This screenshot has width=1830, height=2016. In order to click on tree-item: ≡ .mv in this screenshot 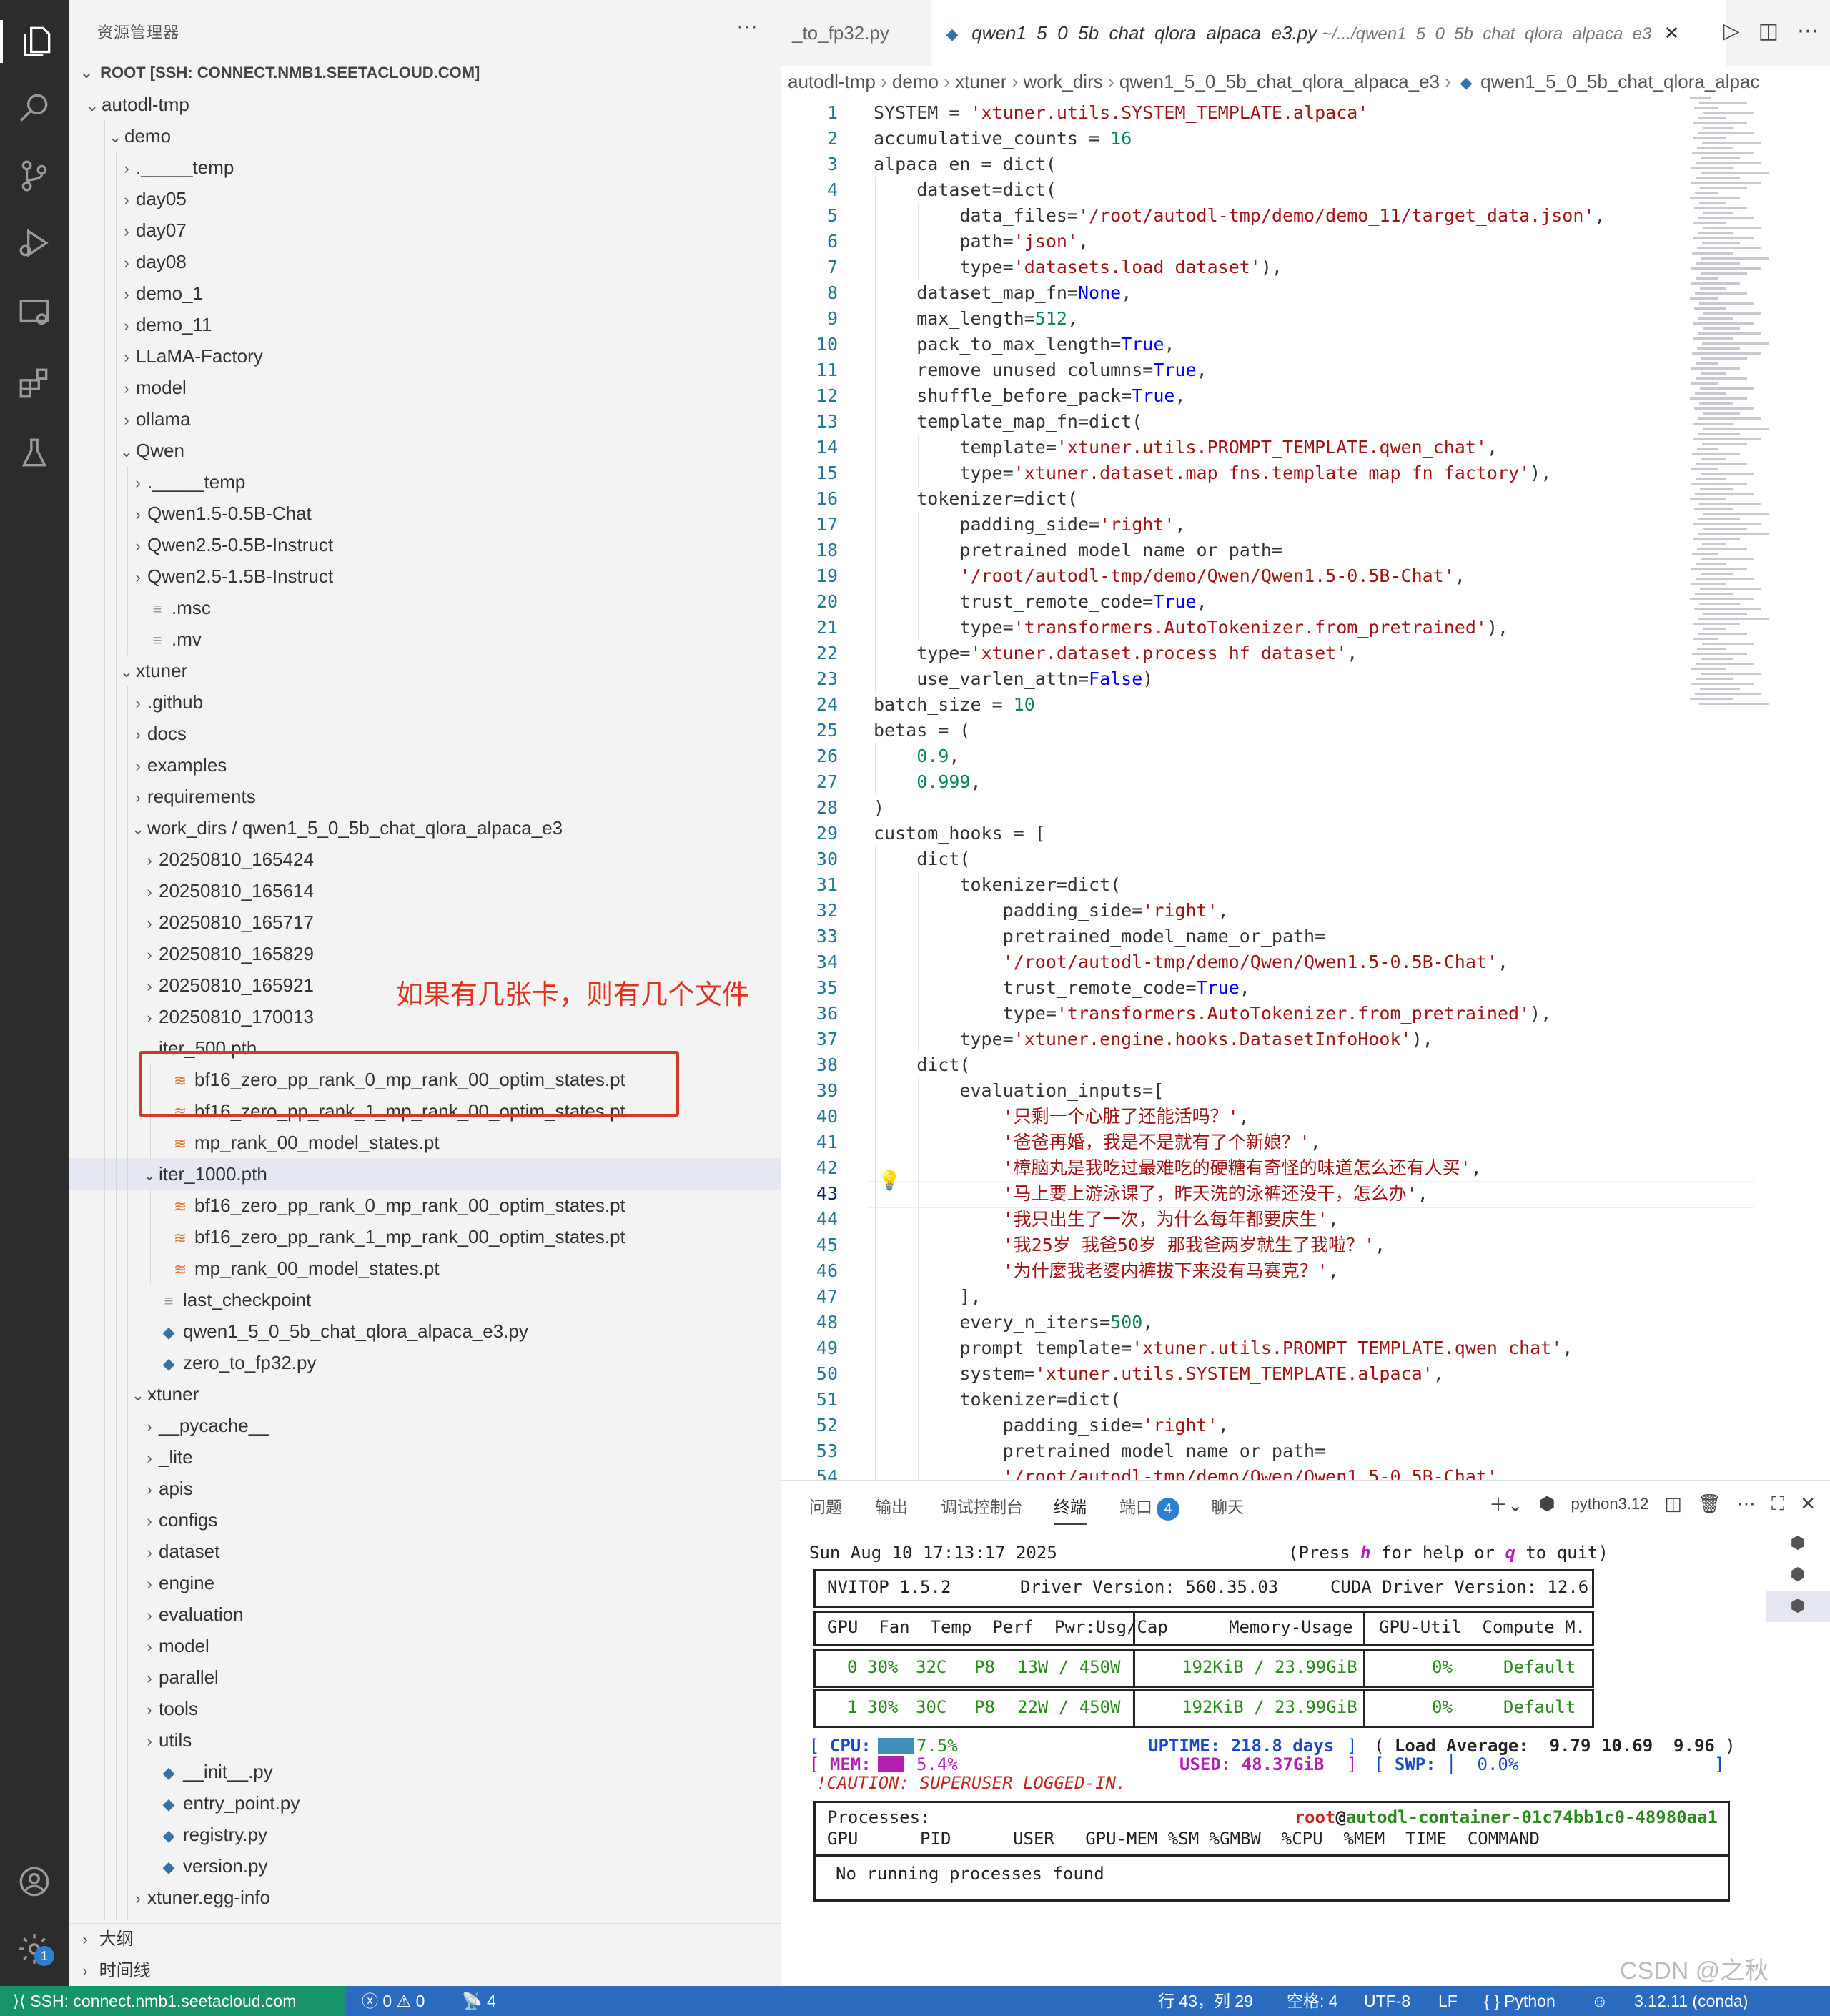, I will do `click(425, 639)`.